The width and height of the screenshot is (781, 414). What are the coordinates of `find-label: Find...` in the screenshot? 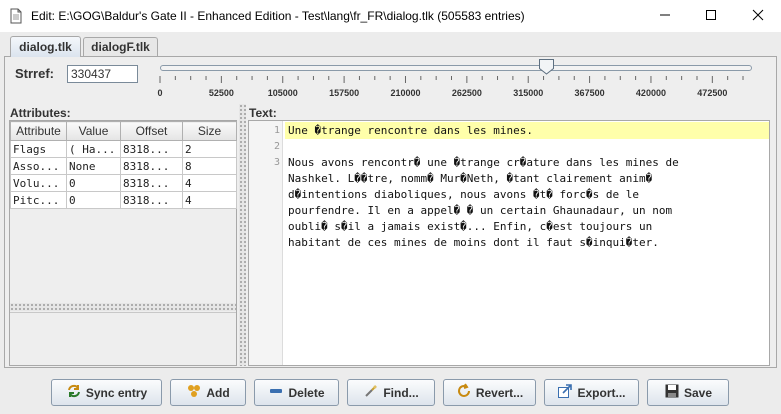 It's located at (401, 392).